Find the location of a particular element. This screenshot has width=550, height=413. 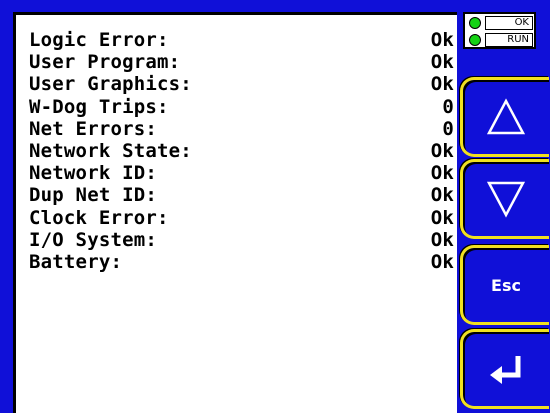

down-triangle-icon is located at coordinates (506, 199).